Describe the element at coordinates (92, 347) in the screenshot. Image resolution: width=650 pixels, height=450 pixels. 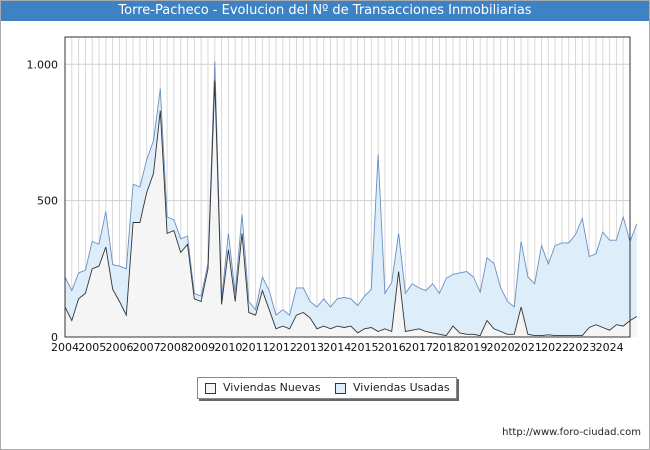
I see `x-tick-label: 2005` at that location.